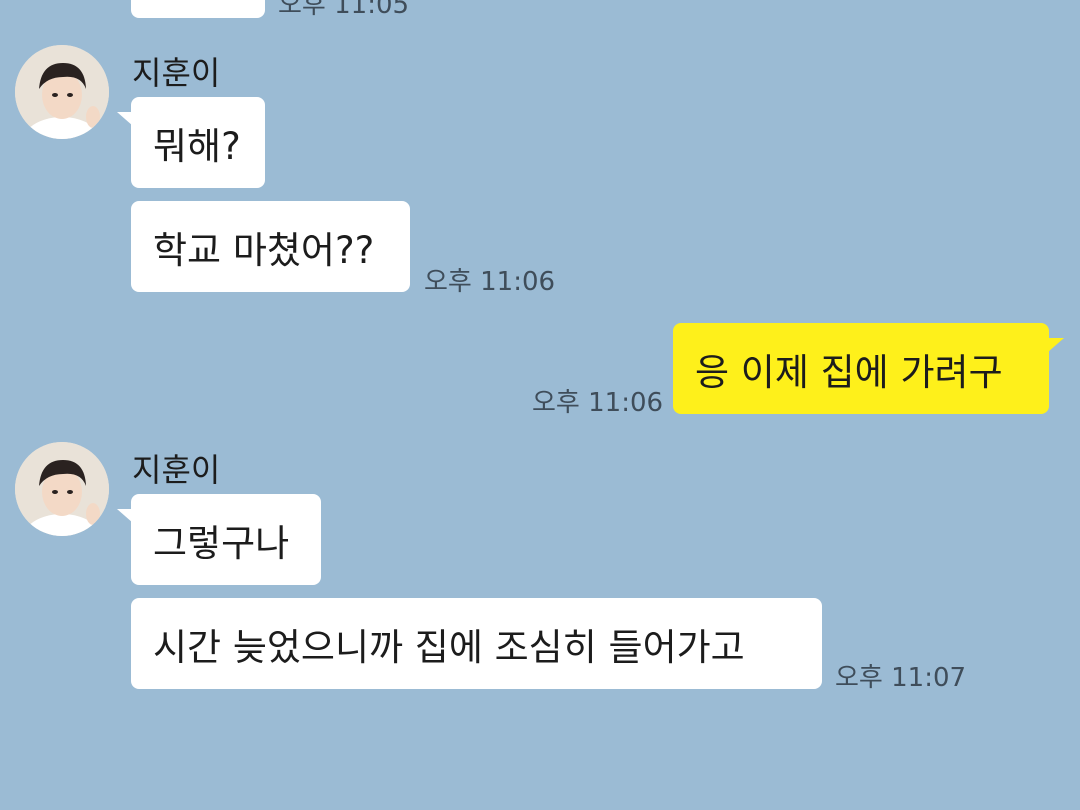 The image size is (1080, 810). I want to click on message-bubble: 시간 늦었으니까 집에 조심히 들어가고, so click(476, 643).